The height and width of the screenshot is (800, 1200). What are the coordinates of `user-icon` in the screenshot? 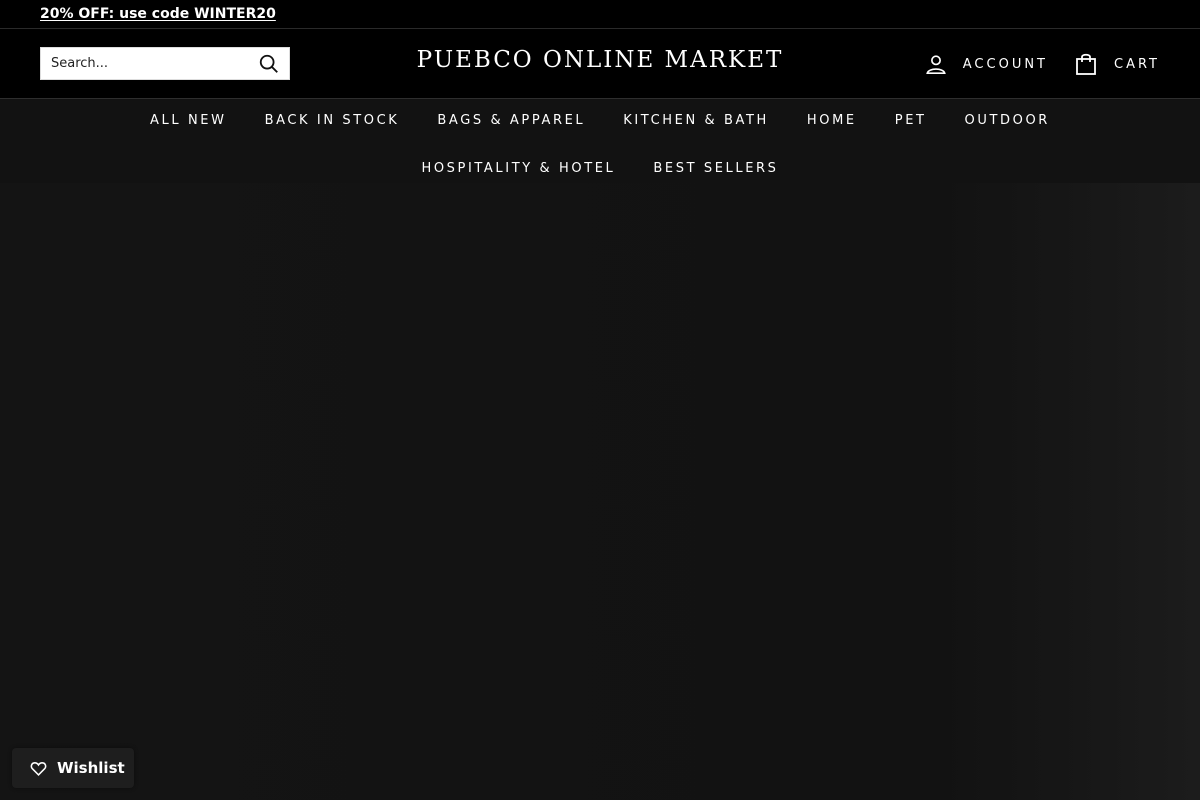 It's located at (935, 64).